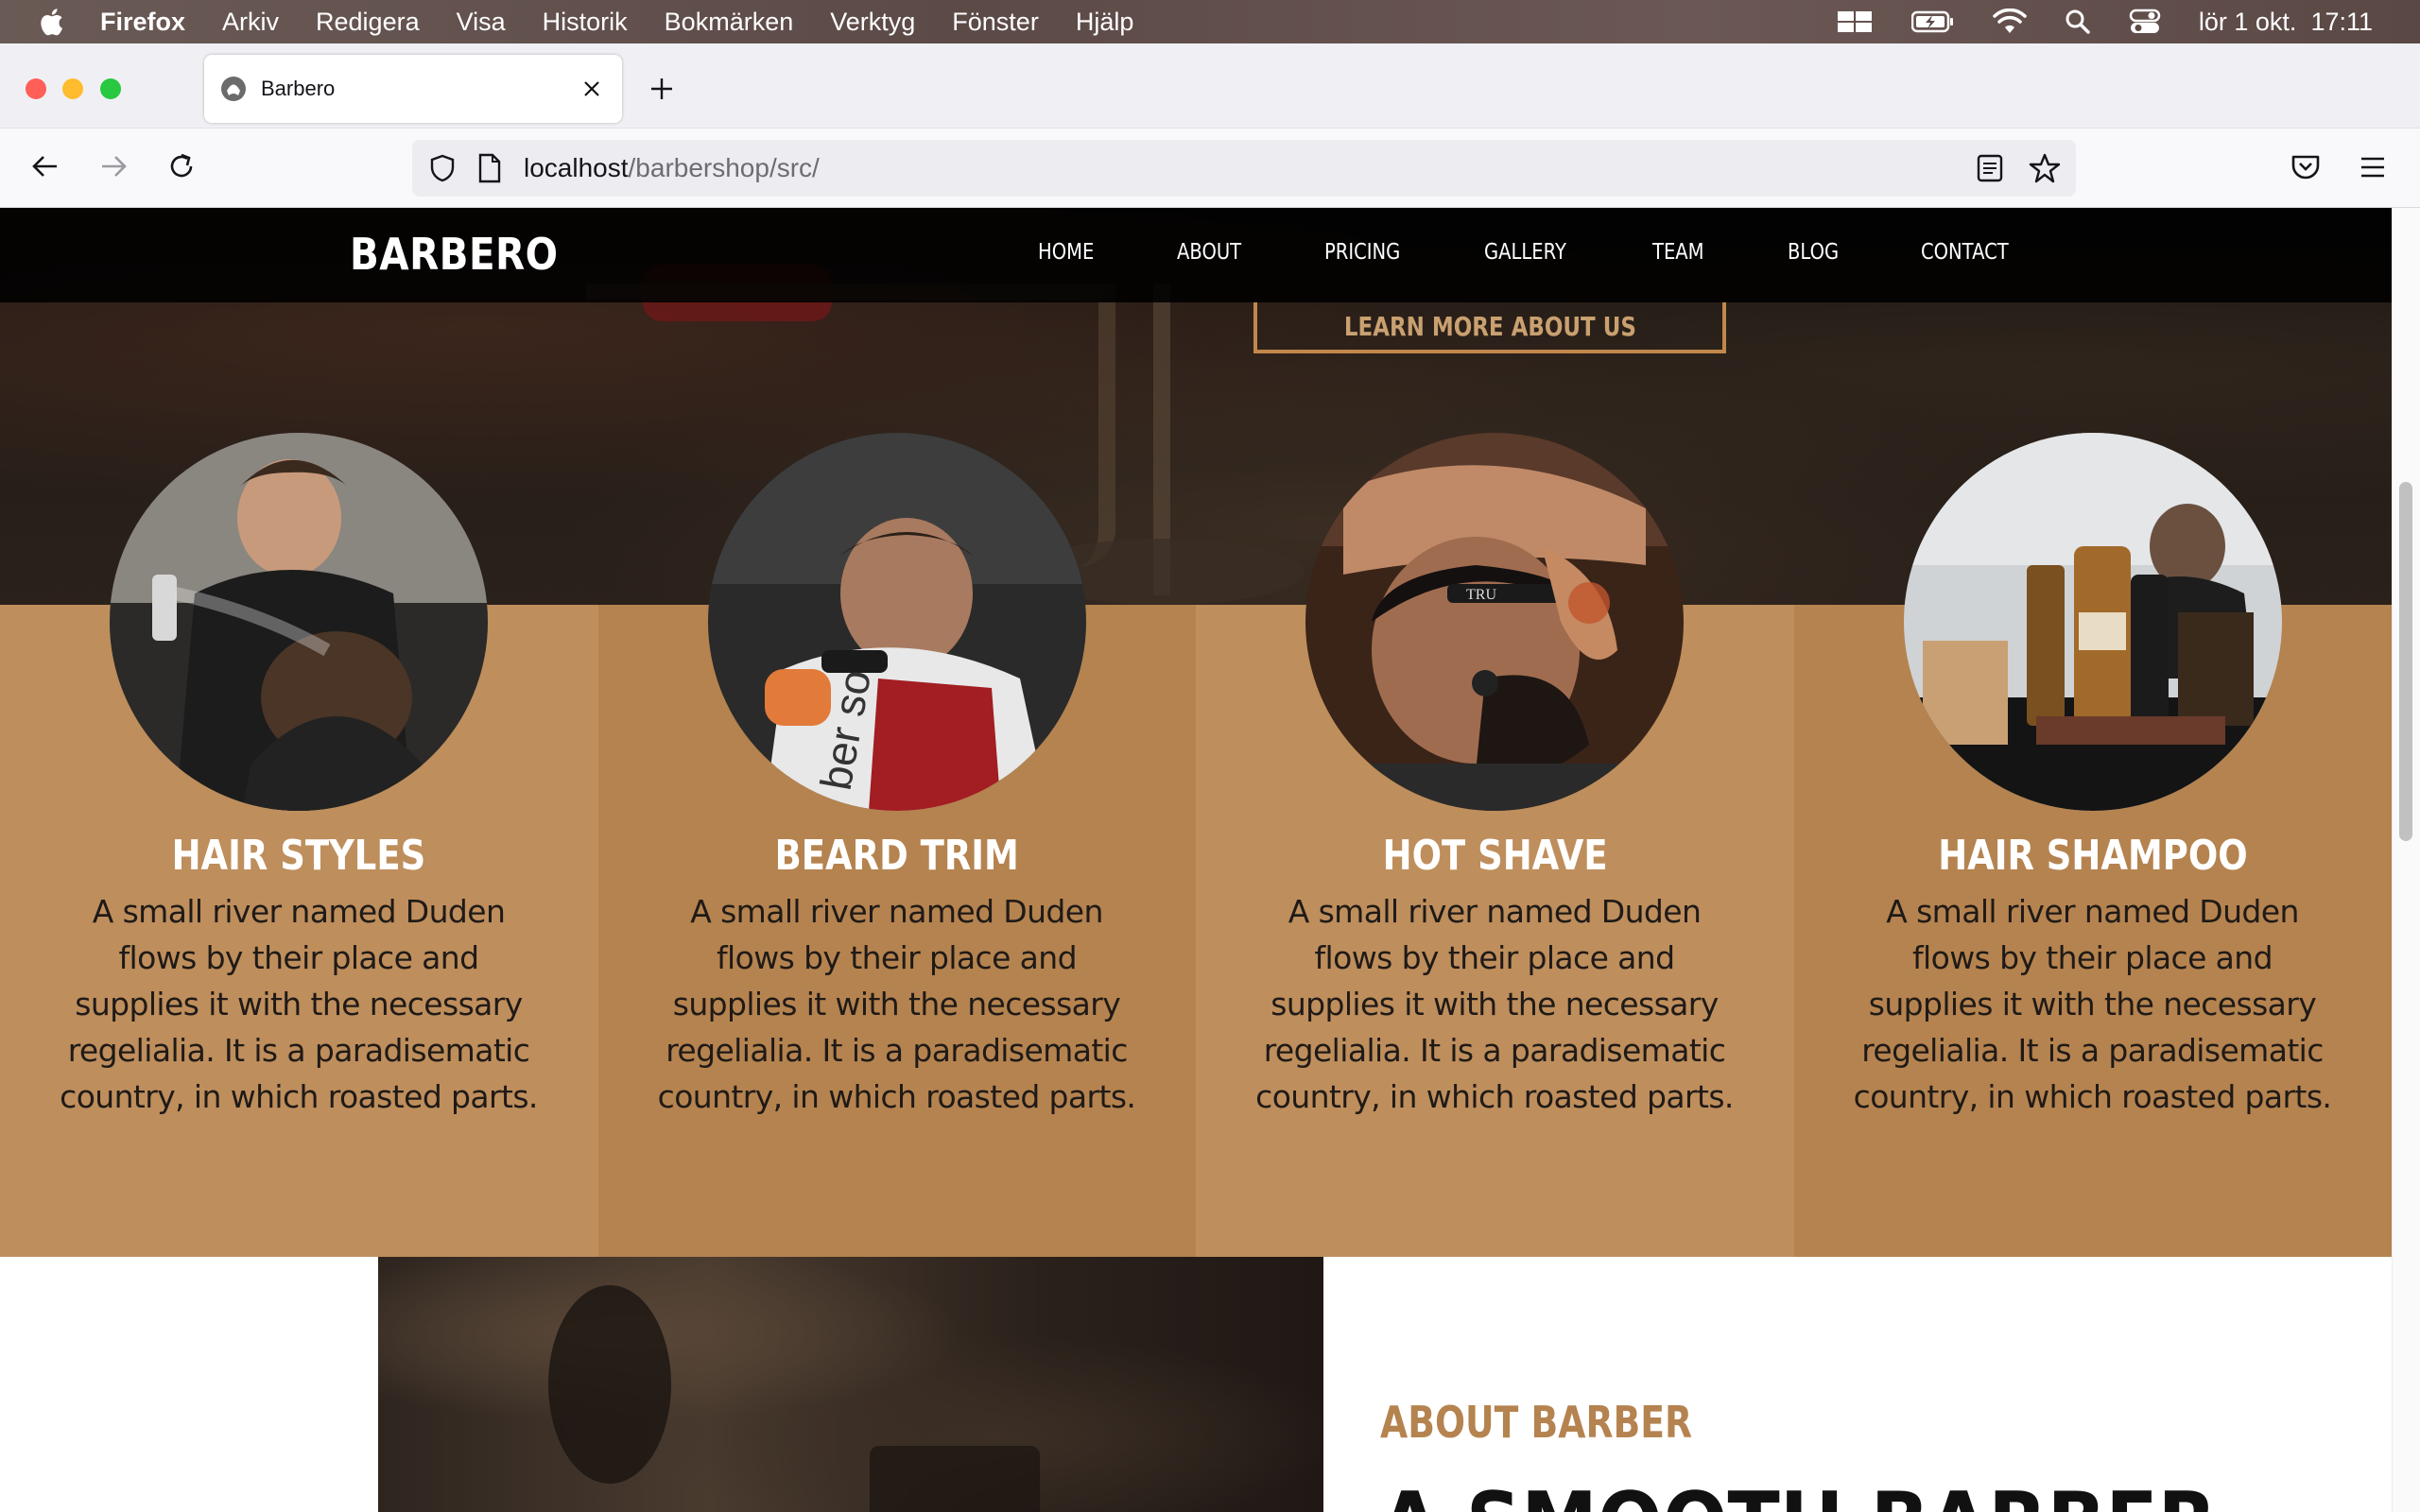 The image size is (2420, 1512). Describe the element at coordinates (413, 89) in the screenshot. I see `browser-tab: Barbero` at that location.